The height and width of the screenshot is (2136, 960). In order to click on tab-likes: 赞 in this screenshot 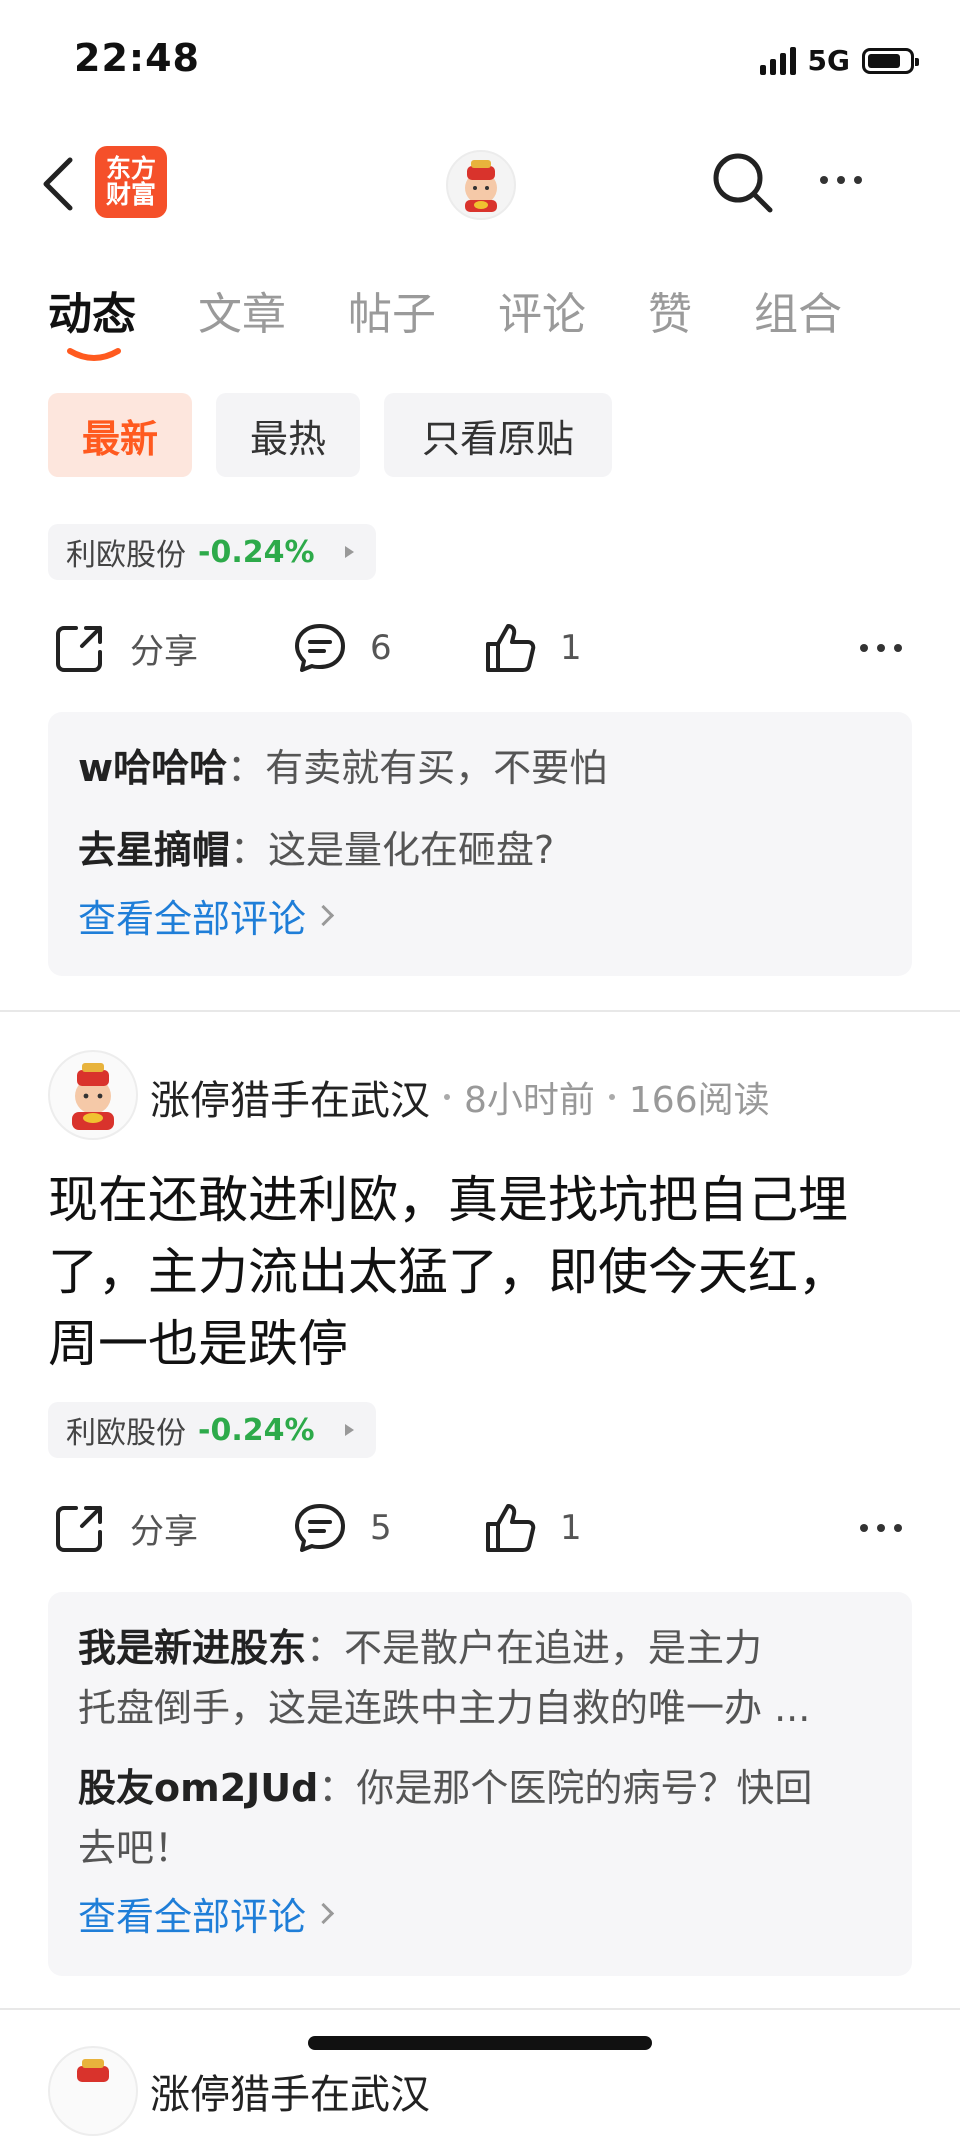, I will do `click(670, 310)`.